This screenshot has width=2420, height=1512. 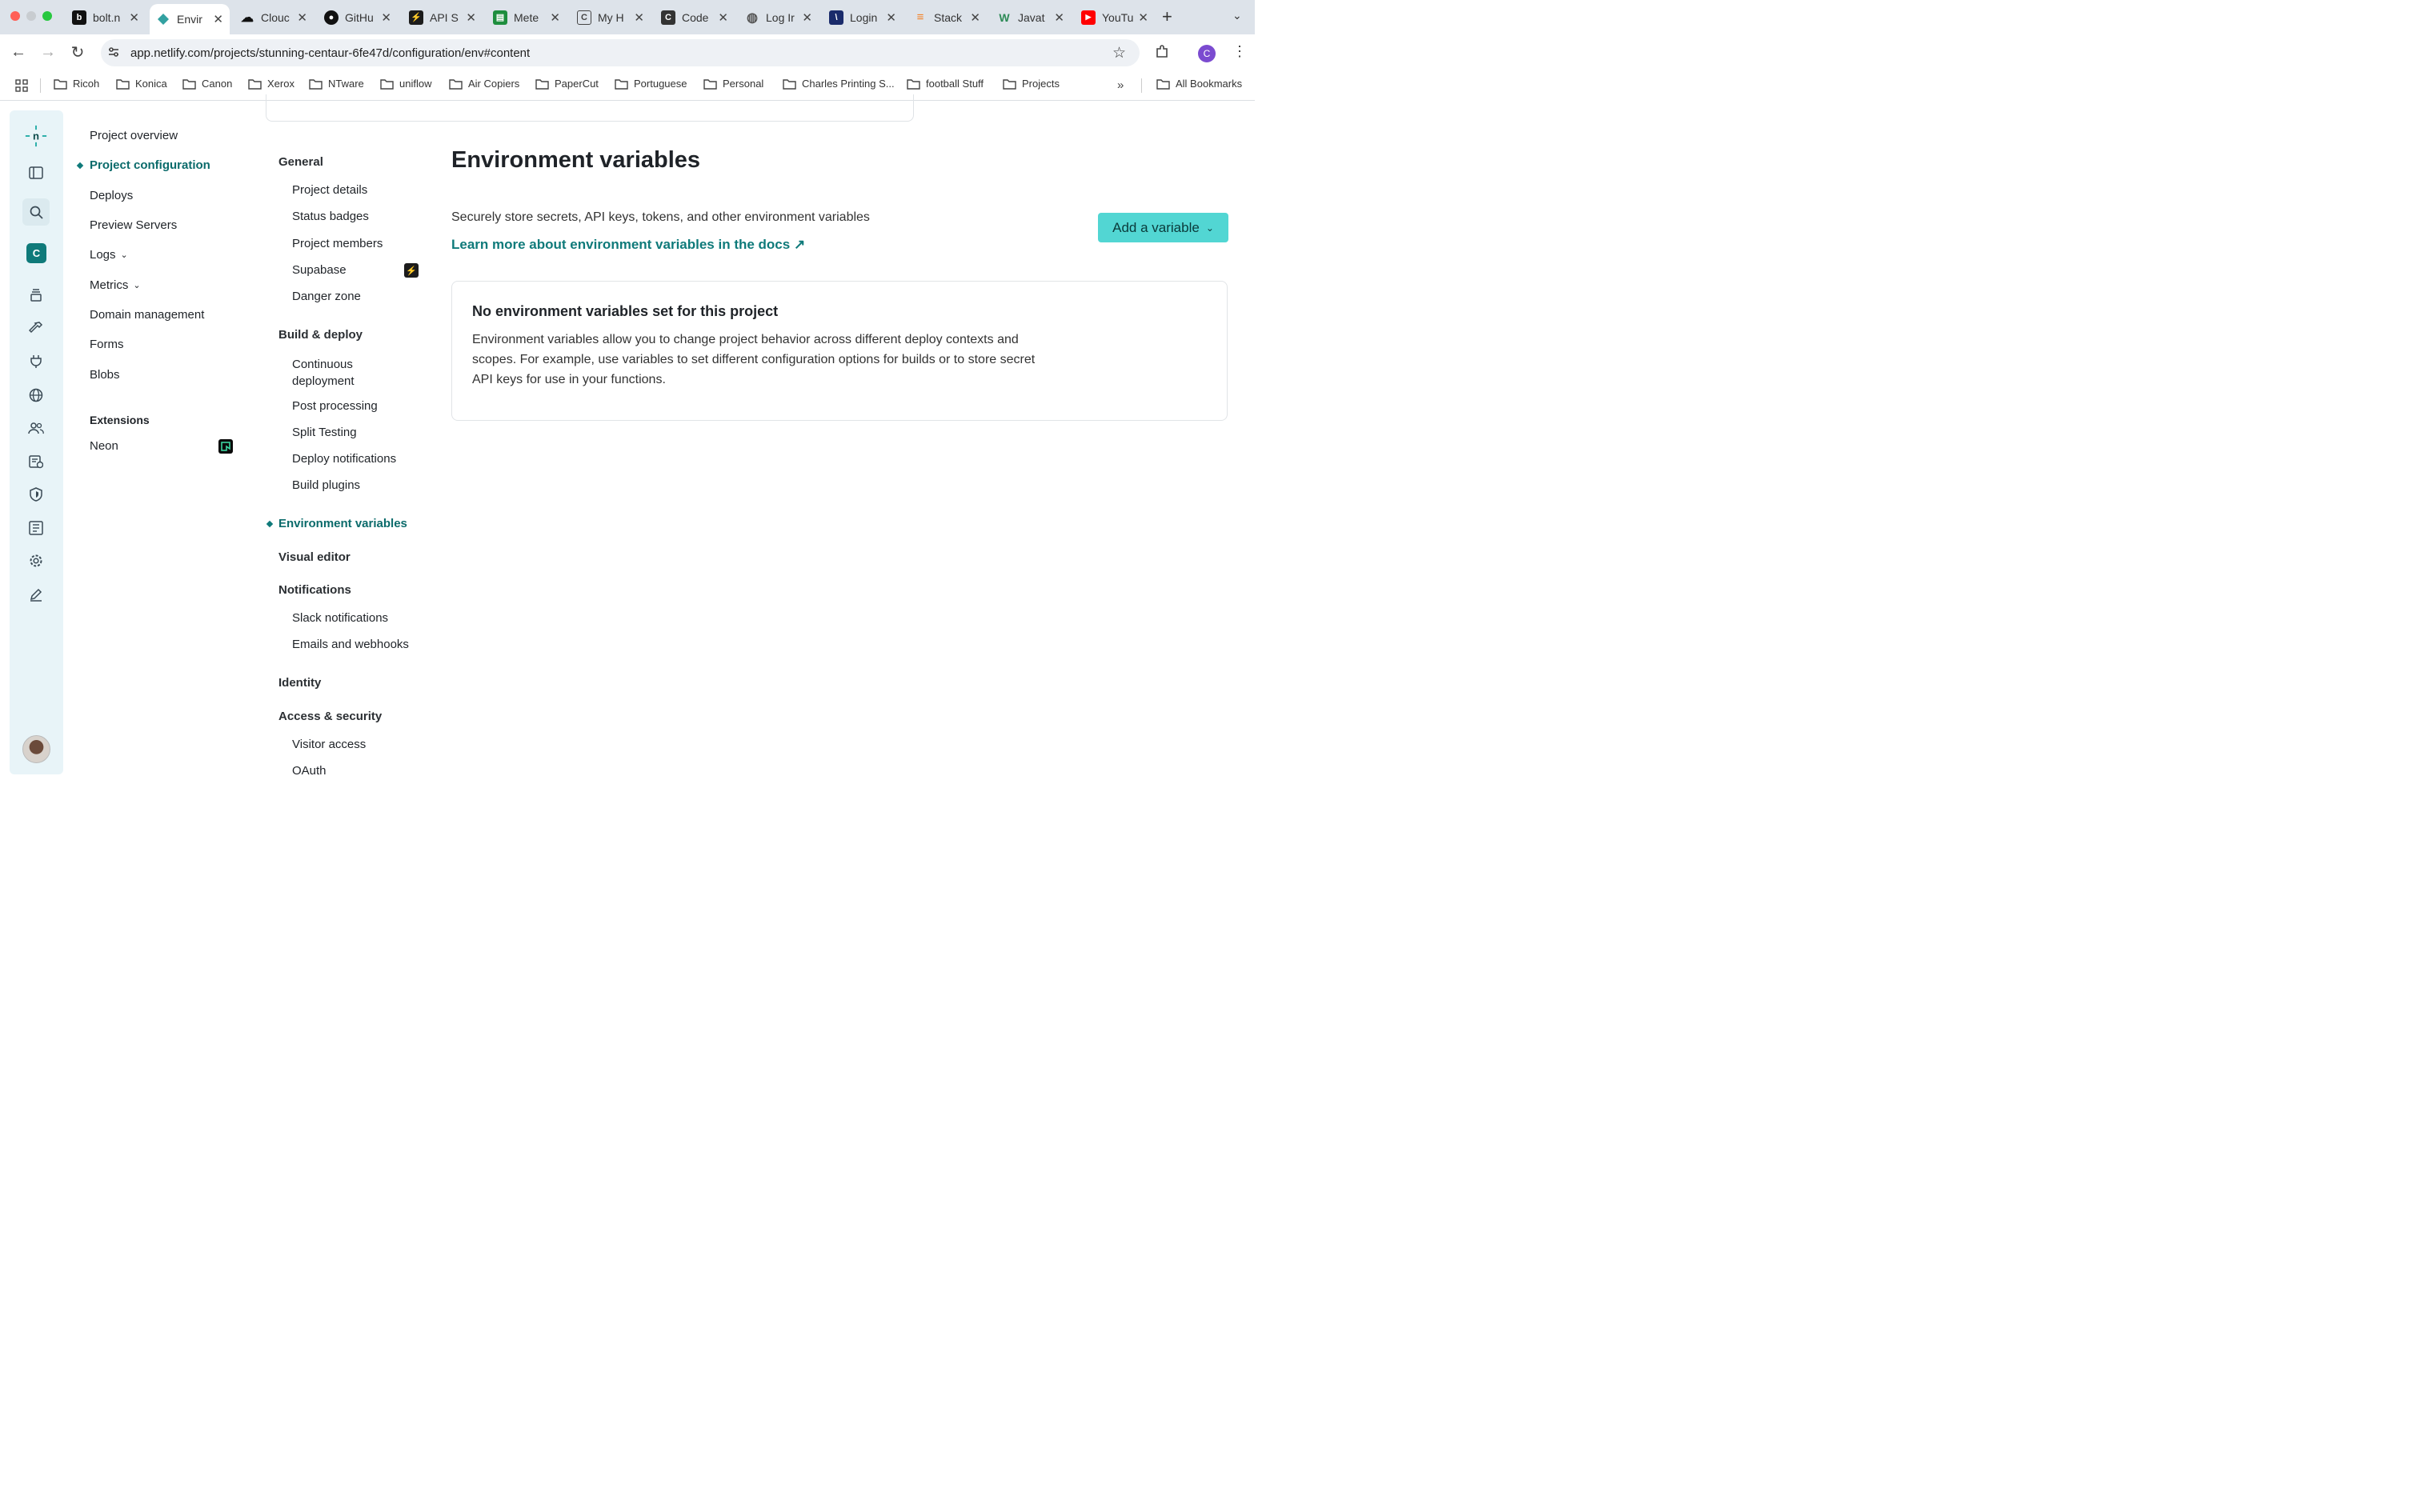 What do you see at coordinates (300, 162) in the screenshot?
I see `section-general: General` at bounding box center [300, 162].